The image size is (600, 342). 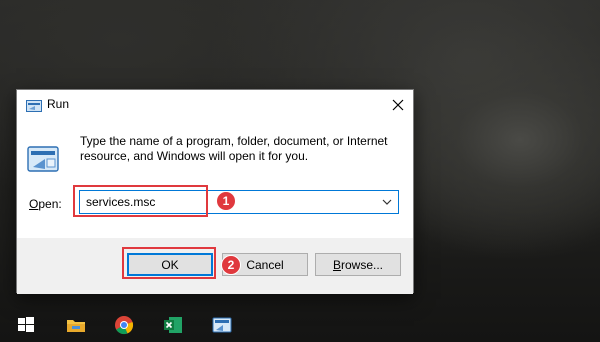 What do you see at coordinates (231, 265) in the screenshot?
I see `step-2-marker: 2` at bounding box center [231, 265].